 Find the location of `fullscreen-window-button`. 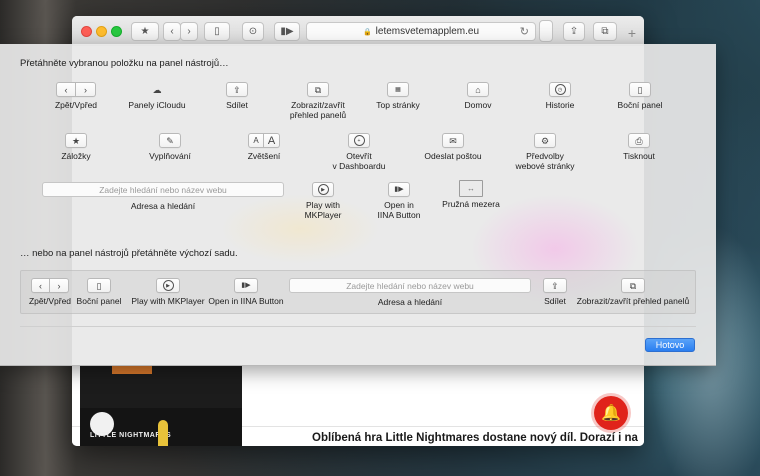

fullscreen-window-button is located at coordinates (116, 31).